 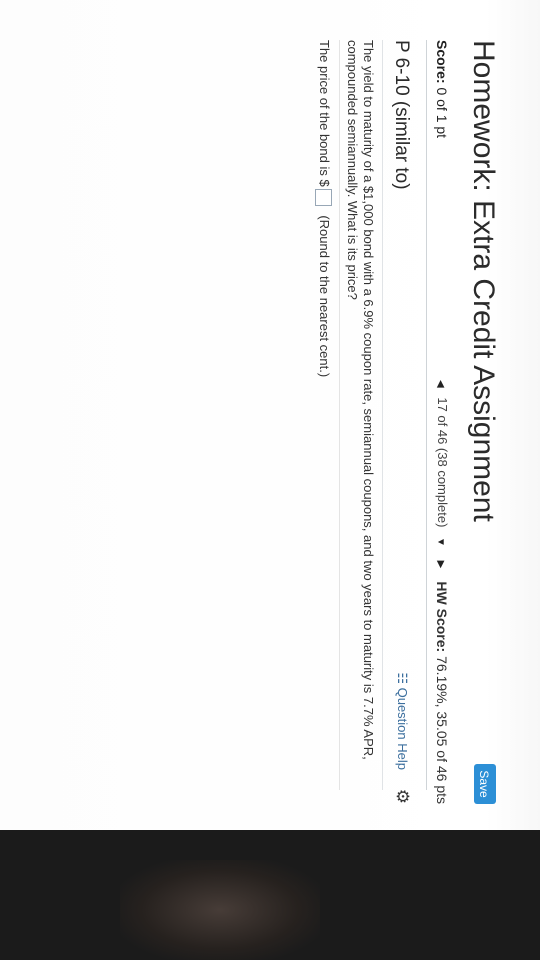 What do you see at coordinates (324, 296) in the screenshot?
I see `answer-hint: (Round to the nearest cent.)` at bounding box center [324, 296].